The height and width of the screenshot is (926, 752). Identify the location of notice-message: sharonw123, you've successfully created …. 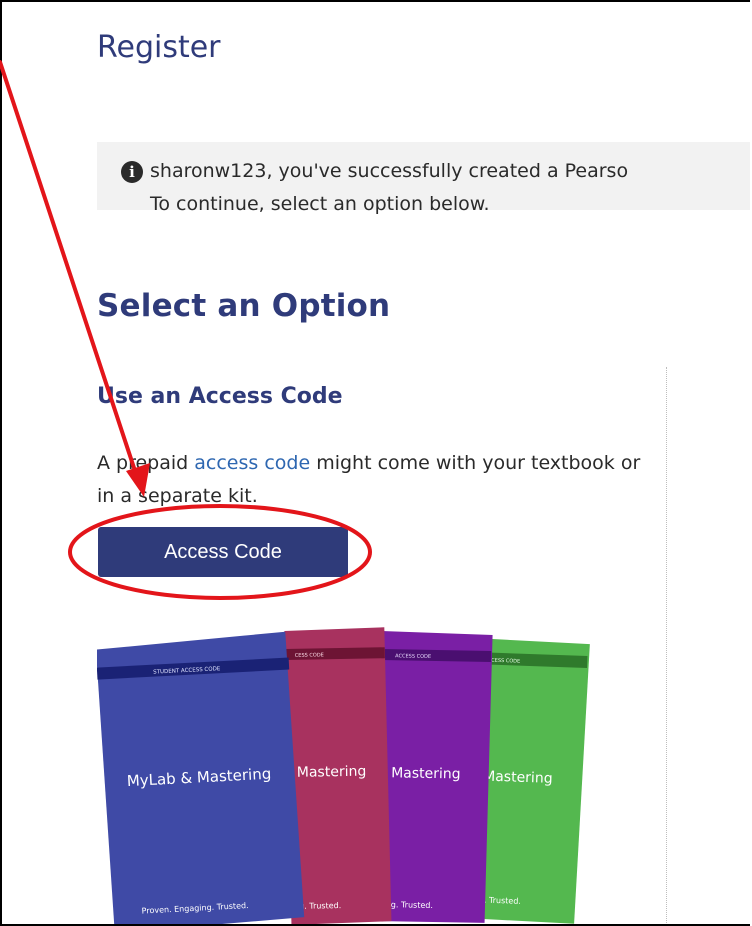
(389, 171).